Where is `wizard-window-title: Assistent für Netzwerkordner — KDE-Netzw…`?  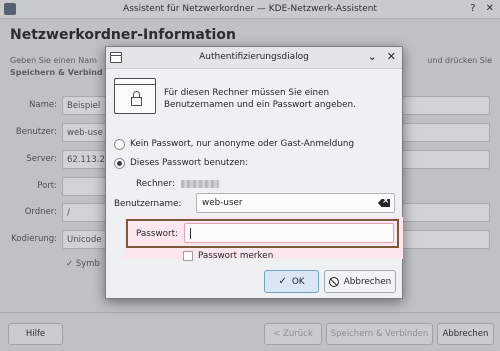 wizard-window-title: Assistent für Netzwerkordner — KDE-Netzw… is located at coordinates (250, 9).